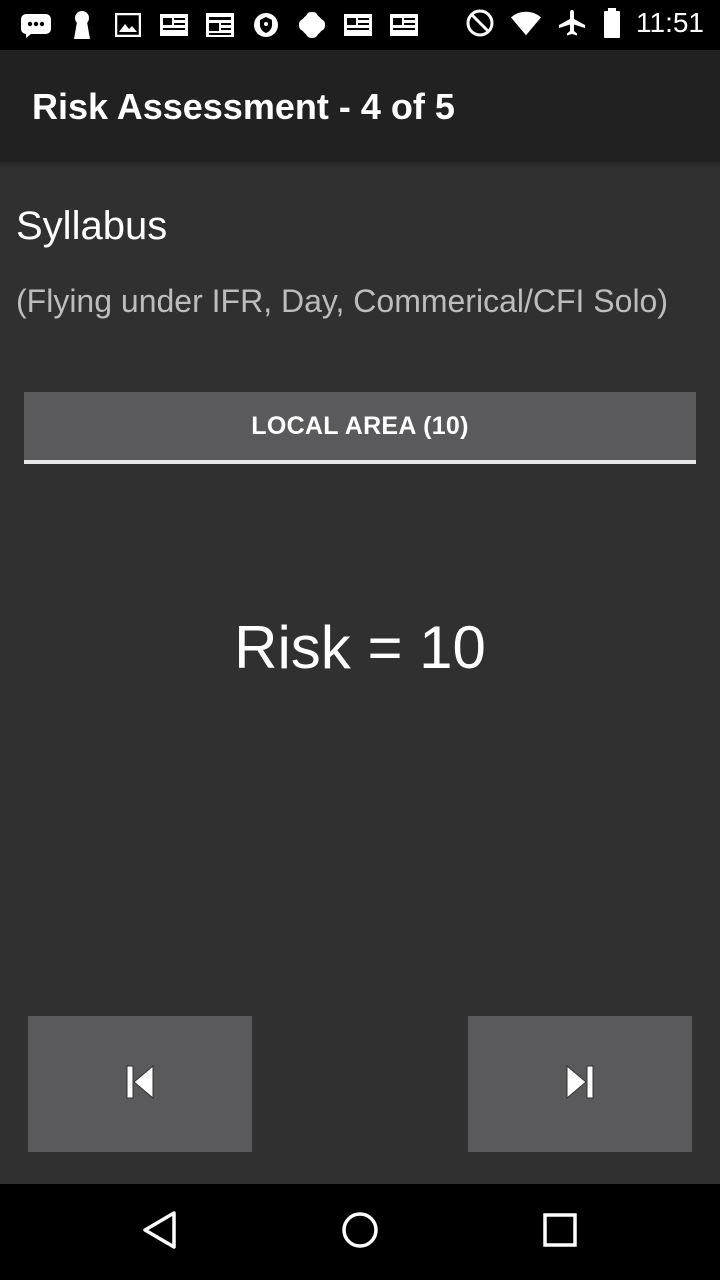 This screenshot has height=1280, width=720. I want to click on skip-next-icon, so click(580, 1084).